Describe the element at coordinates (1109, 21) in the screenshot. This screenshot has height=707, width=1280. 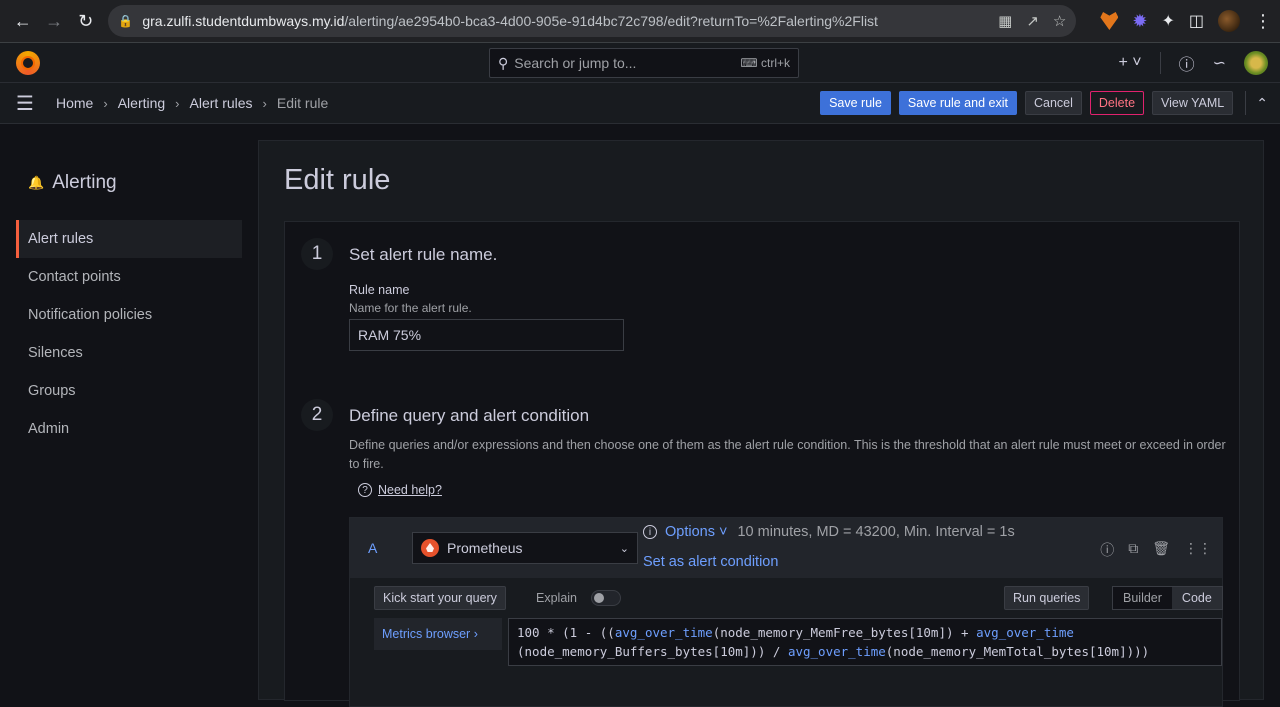
I see `metamask-extension-icon` at that location.